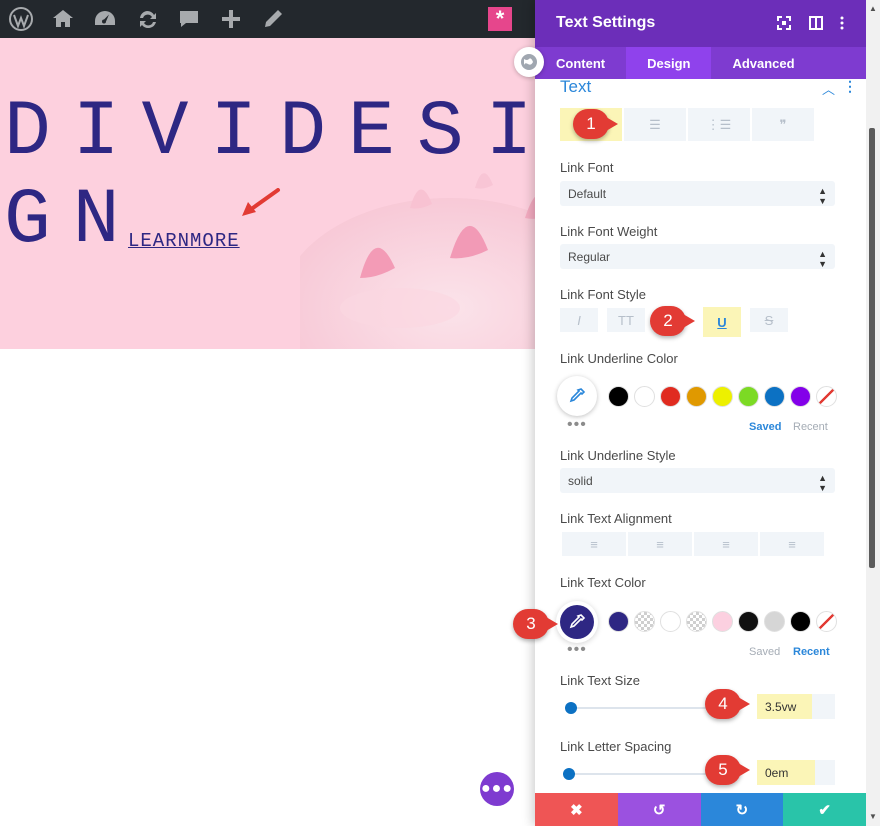 This screenshot has height=826, width=880. What do you see at coordinates (63, 19) in the screenshot?
I see `my-sites-icon` at bounding box center [63, 19].